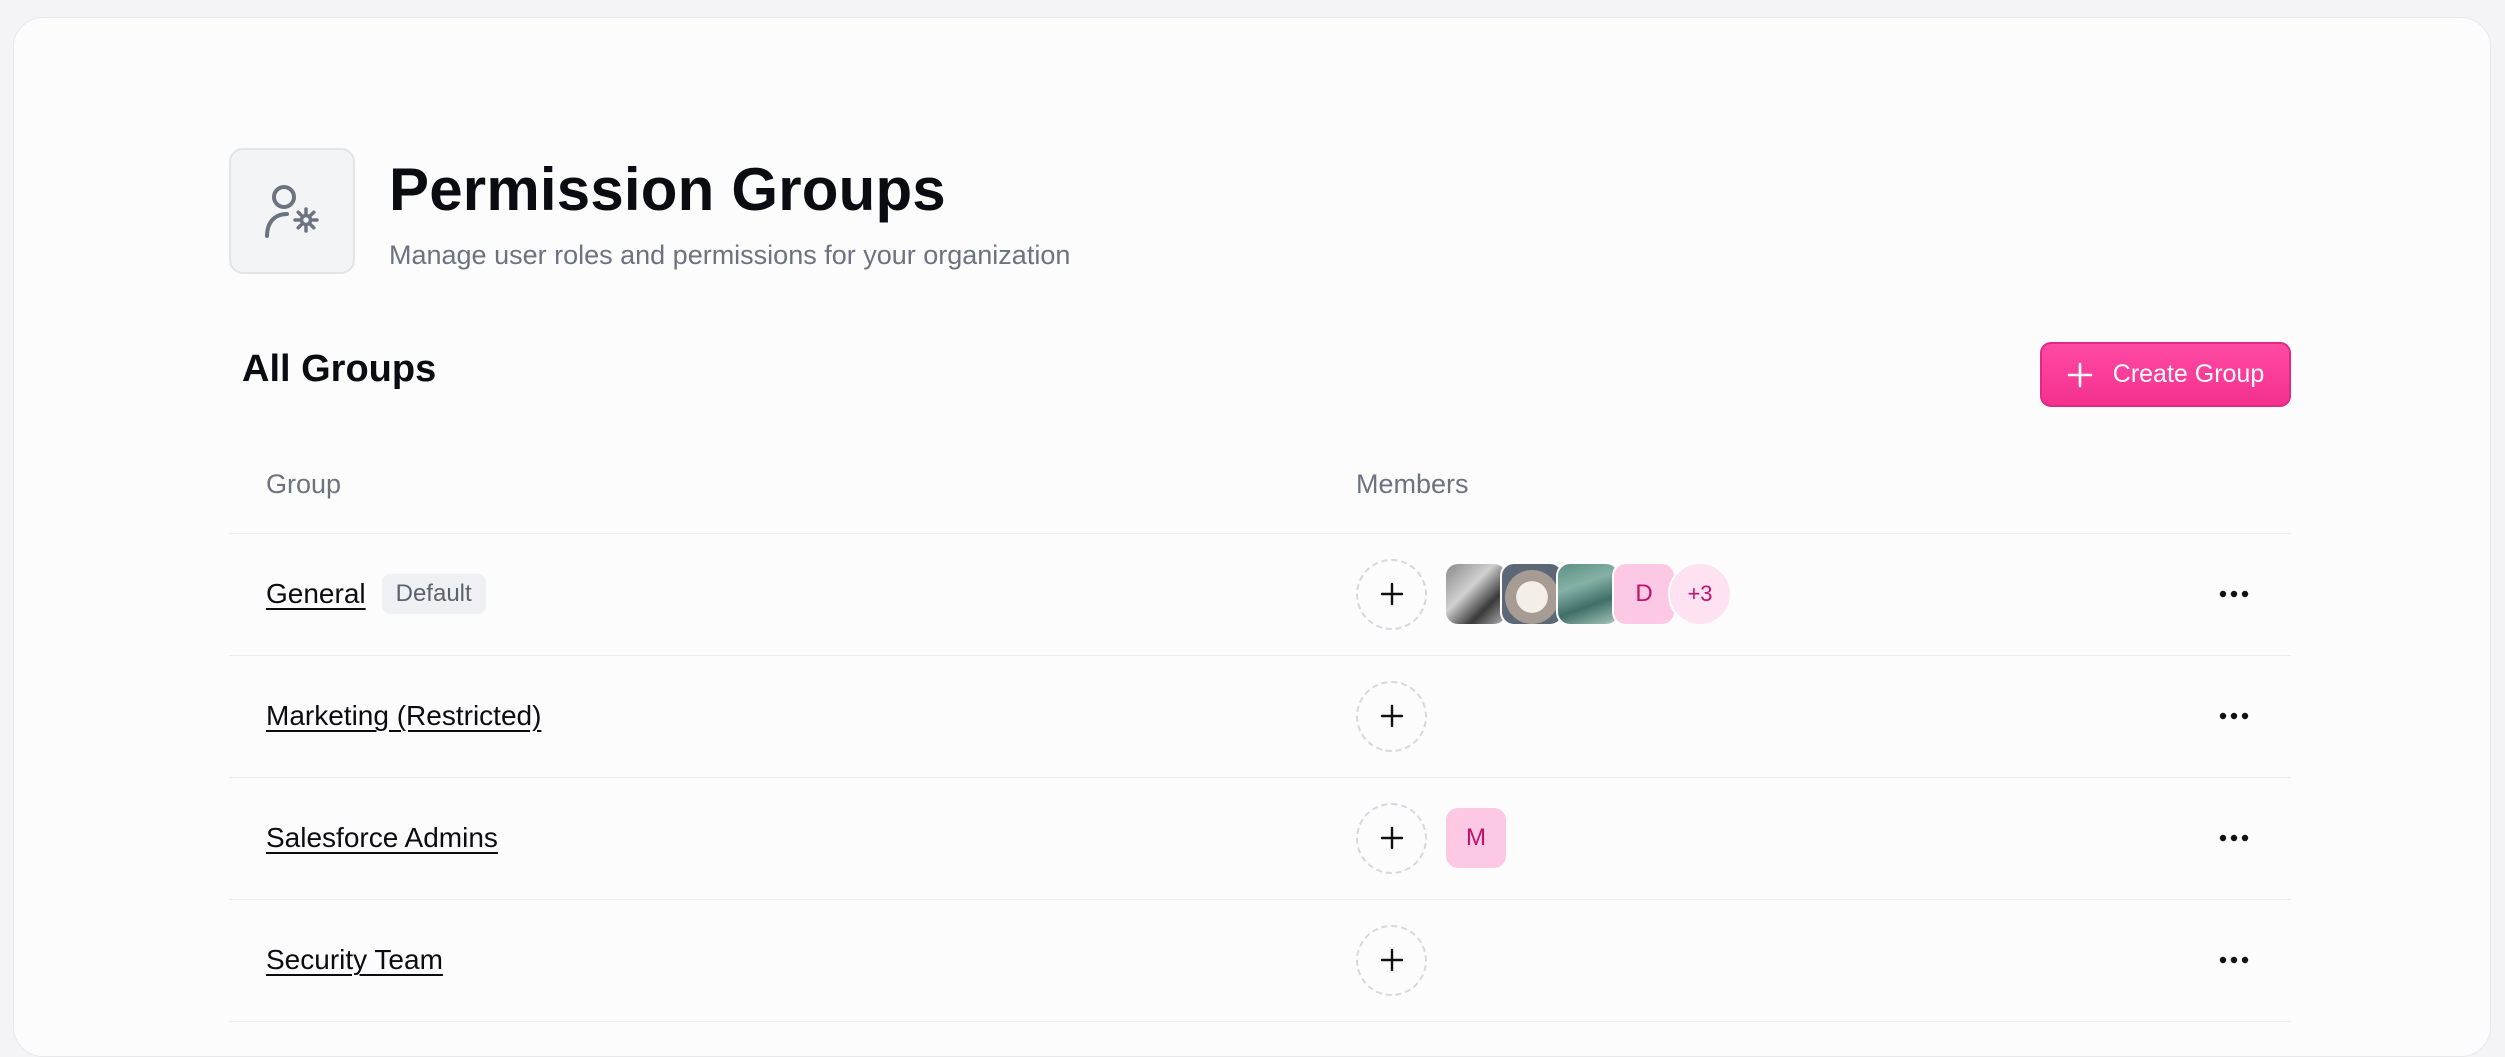 The width and height of the screenshot is (2505, 1057). I want to click on table-row: Salesforce Admins M, so click(1260, 839).